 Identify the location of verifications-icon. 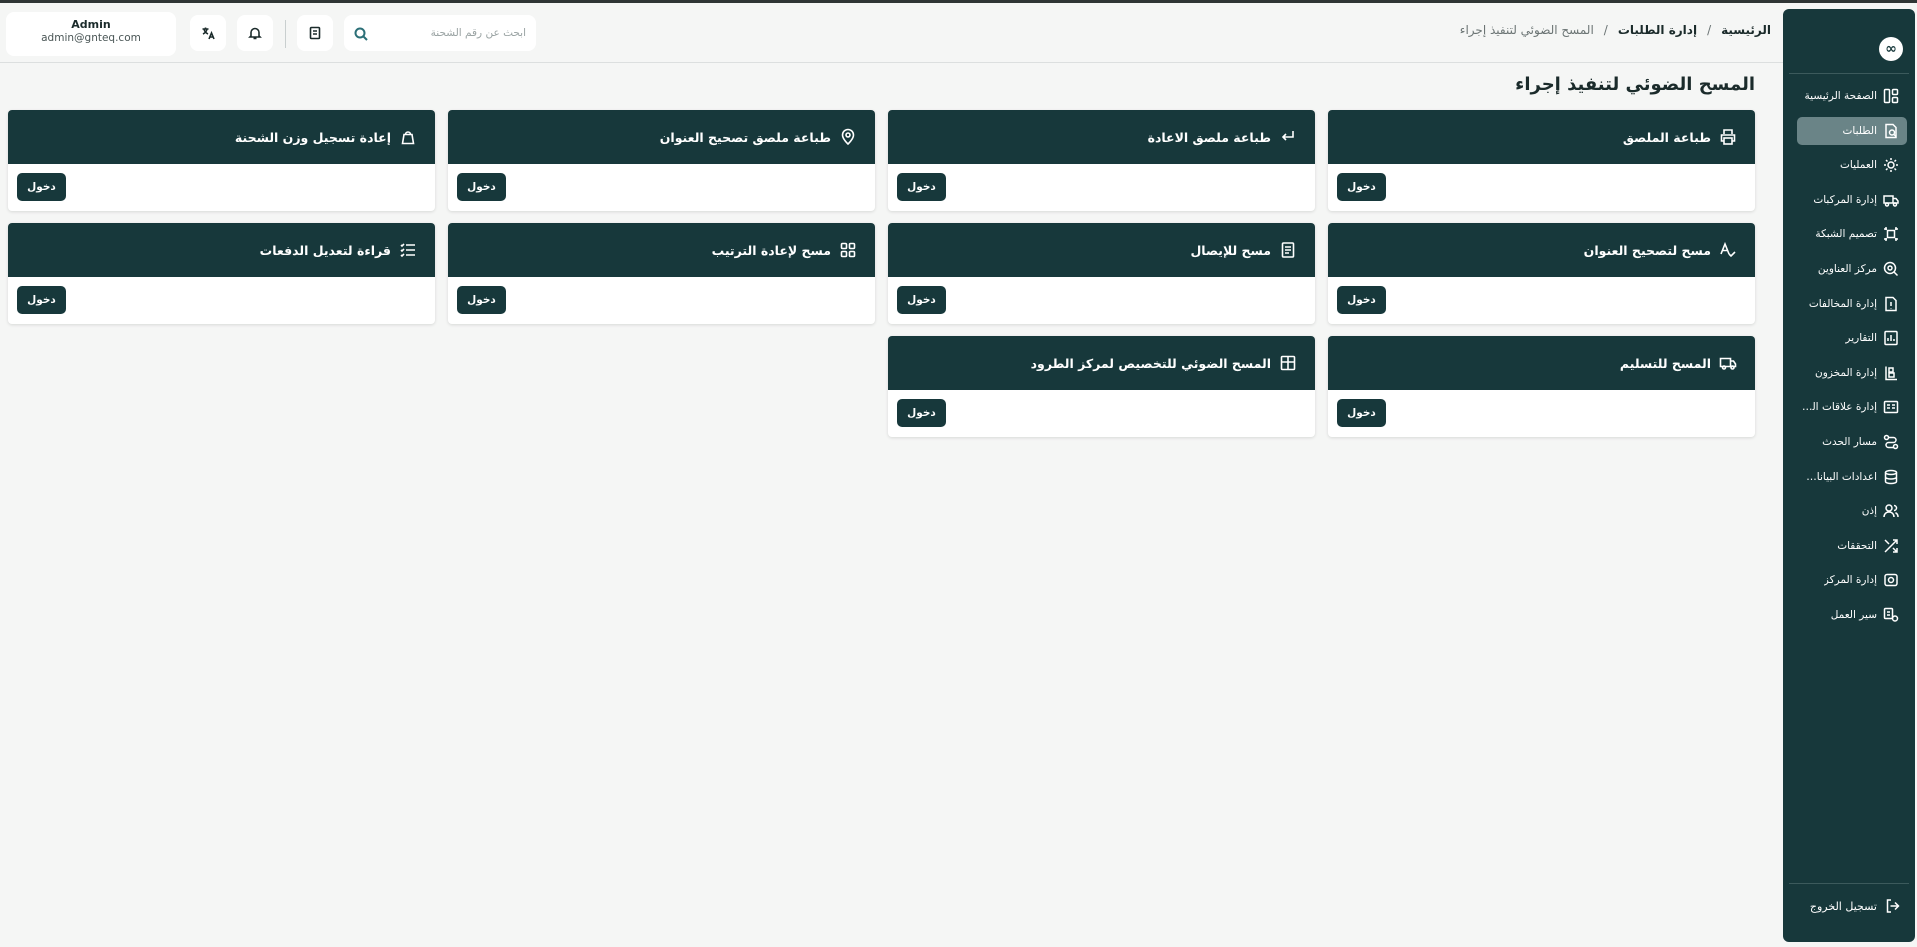
(1891, 546).